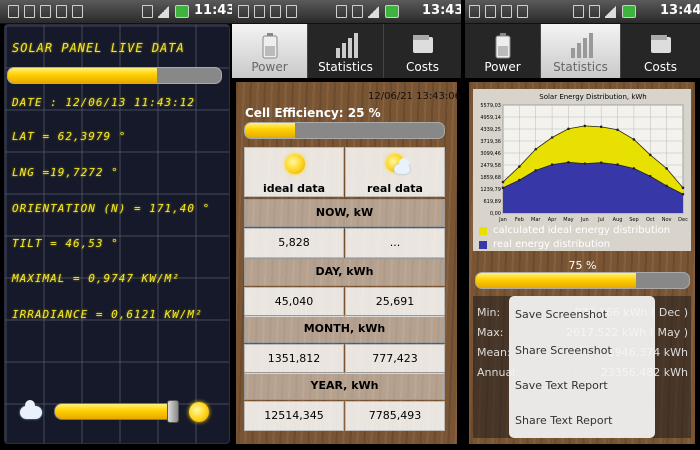 This screenshot has height=450, width=700. I want to click on progress-bar, so click(114, 75).